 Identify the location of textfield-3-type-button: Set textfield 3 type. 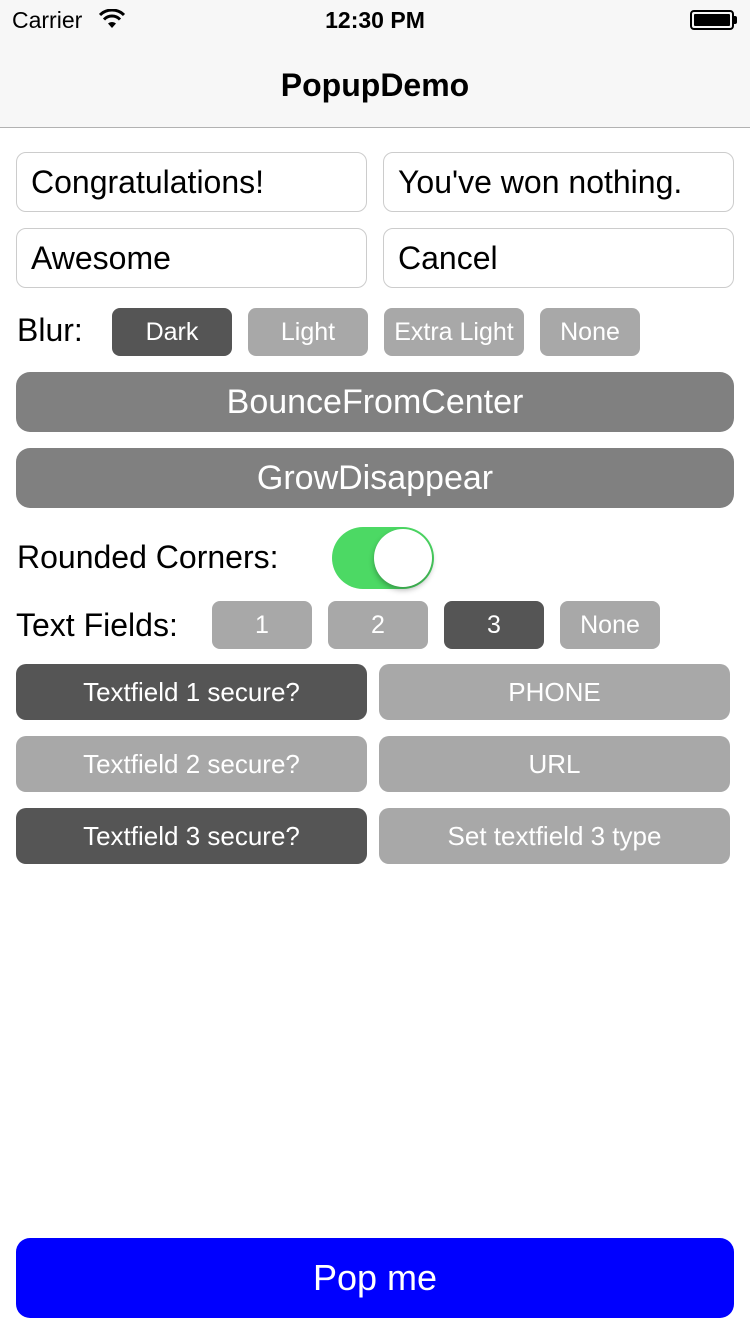
(554, 836).